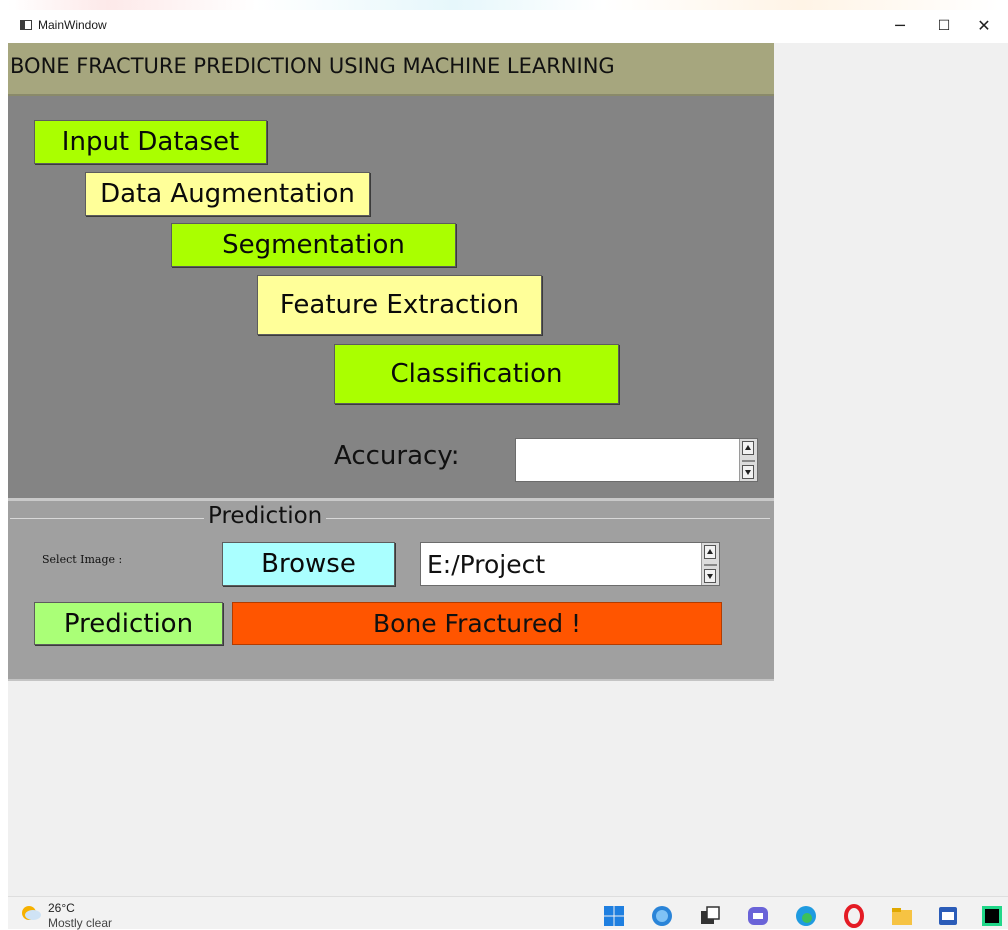  What do you see at coordinates (710, 916) in the screenshot?
I see `task-view-icon` at bounding box center [710, 916].